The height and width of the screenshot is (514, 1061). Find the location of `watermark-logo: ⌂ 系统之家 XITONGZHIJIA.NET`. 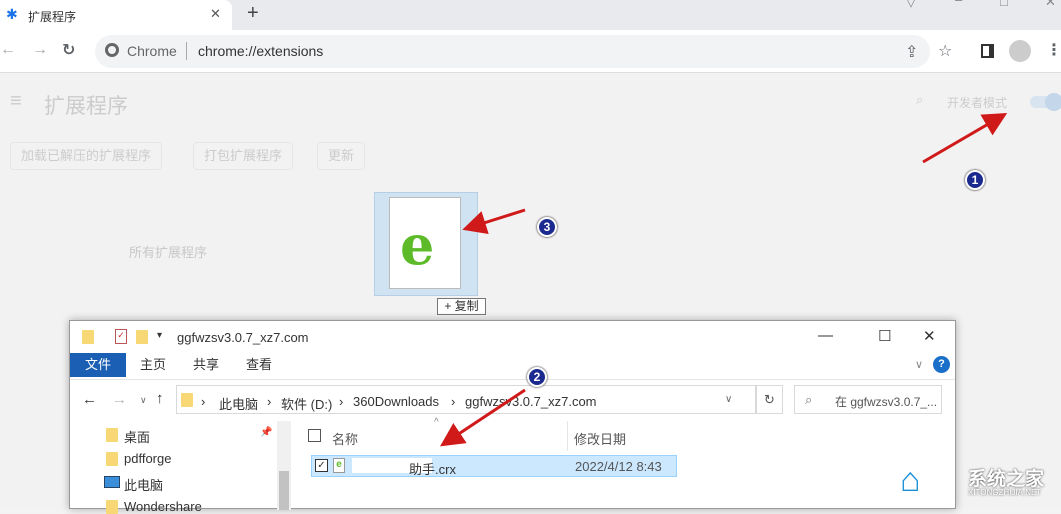

watermark-logo: ⌂ 系统之家 XITONGZHIJIA.NET is located at coordinates (972, 480).